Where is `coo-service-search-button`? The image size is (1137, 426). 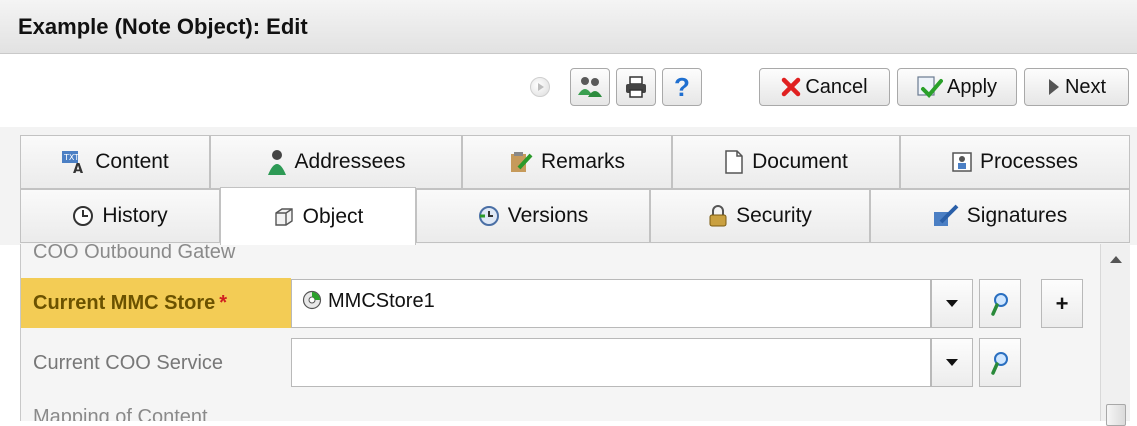
coo-service-search-button is located at coordinates (1000, 362).